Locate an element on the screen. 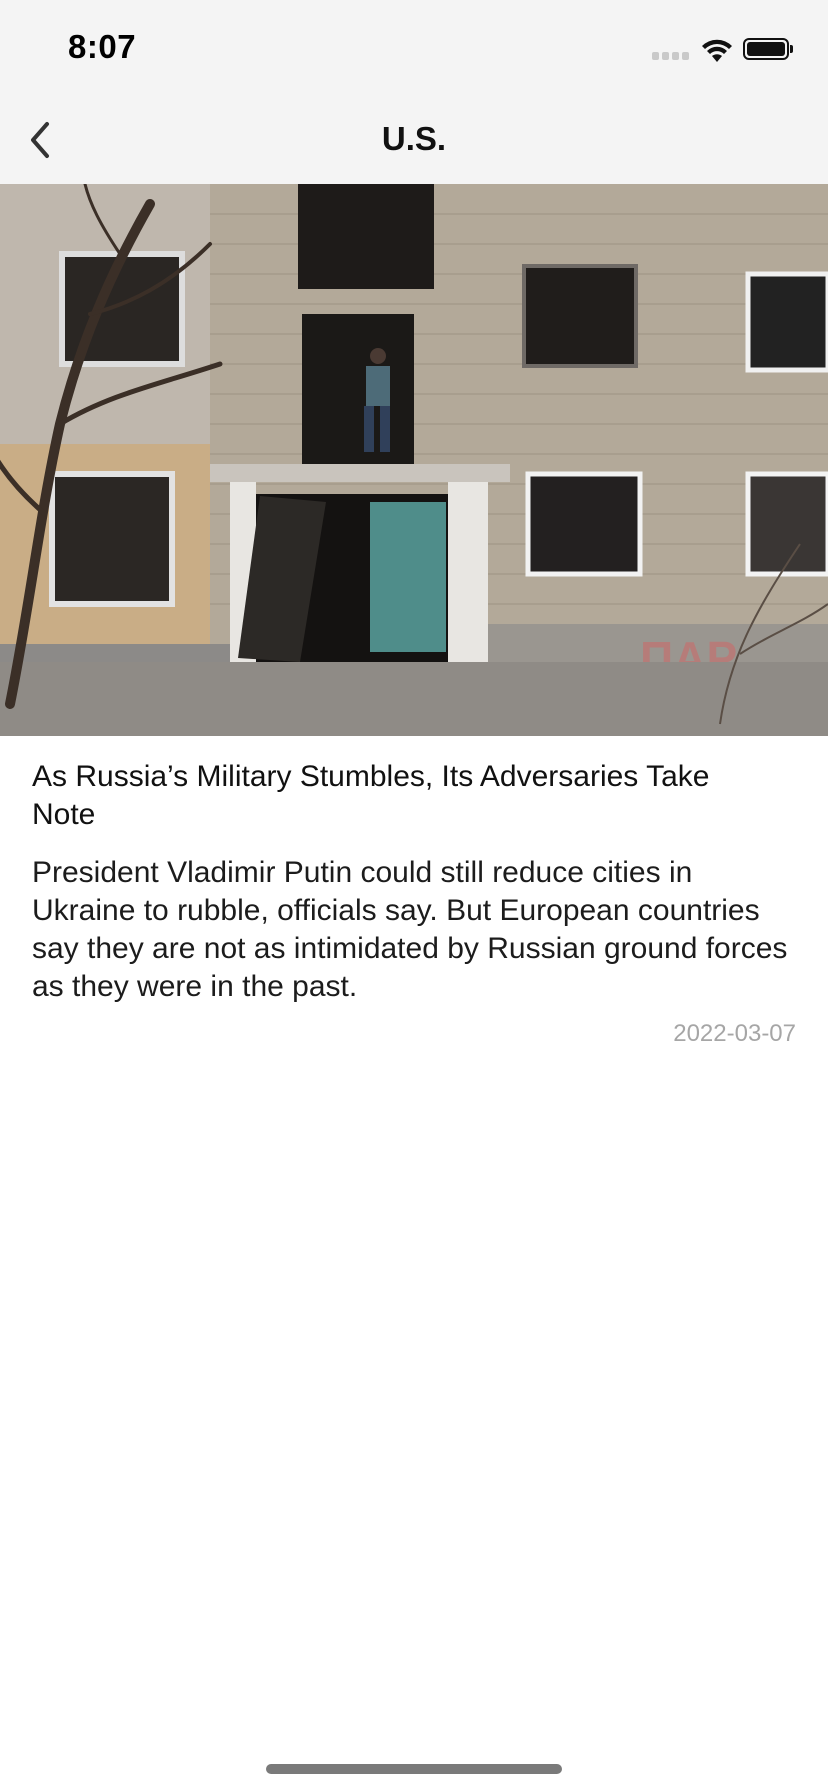  article-date: 2022-03-07 is located at coordinates (734, 1033).